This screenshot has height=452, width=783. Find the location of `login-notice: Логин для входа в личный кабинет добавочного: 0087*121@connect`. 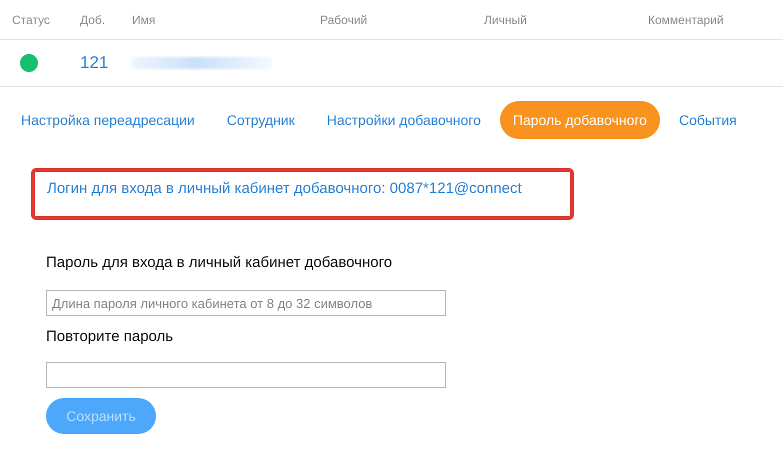

login-notice: Логин для входа в личный кабинет добавочного: 0087*121@connect is located at coordinates (285, 188).